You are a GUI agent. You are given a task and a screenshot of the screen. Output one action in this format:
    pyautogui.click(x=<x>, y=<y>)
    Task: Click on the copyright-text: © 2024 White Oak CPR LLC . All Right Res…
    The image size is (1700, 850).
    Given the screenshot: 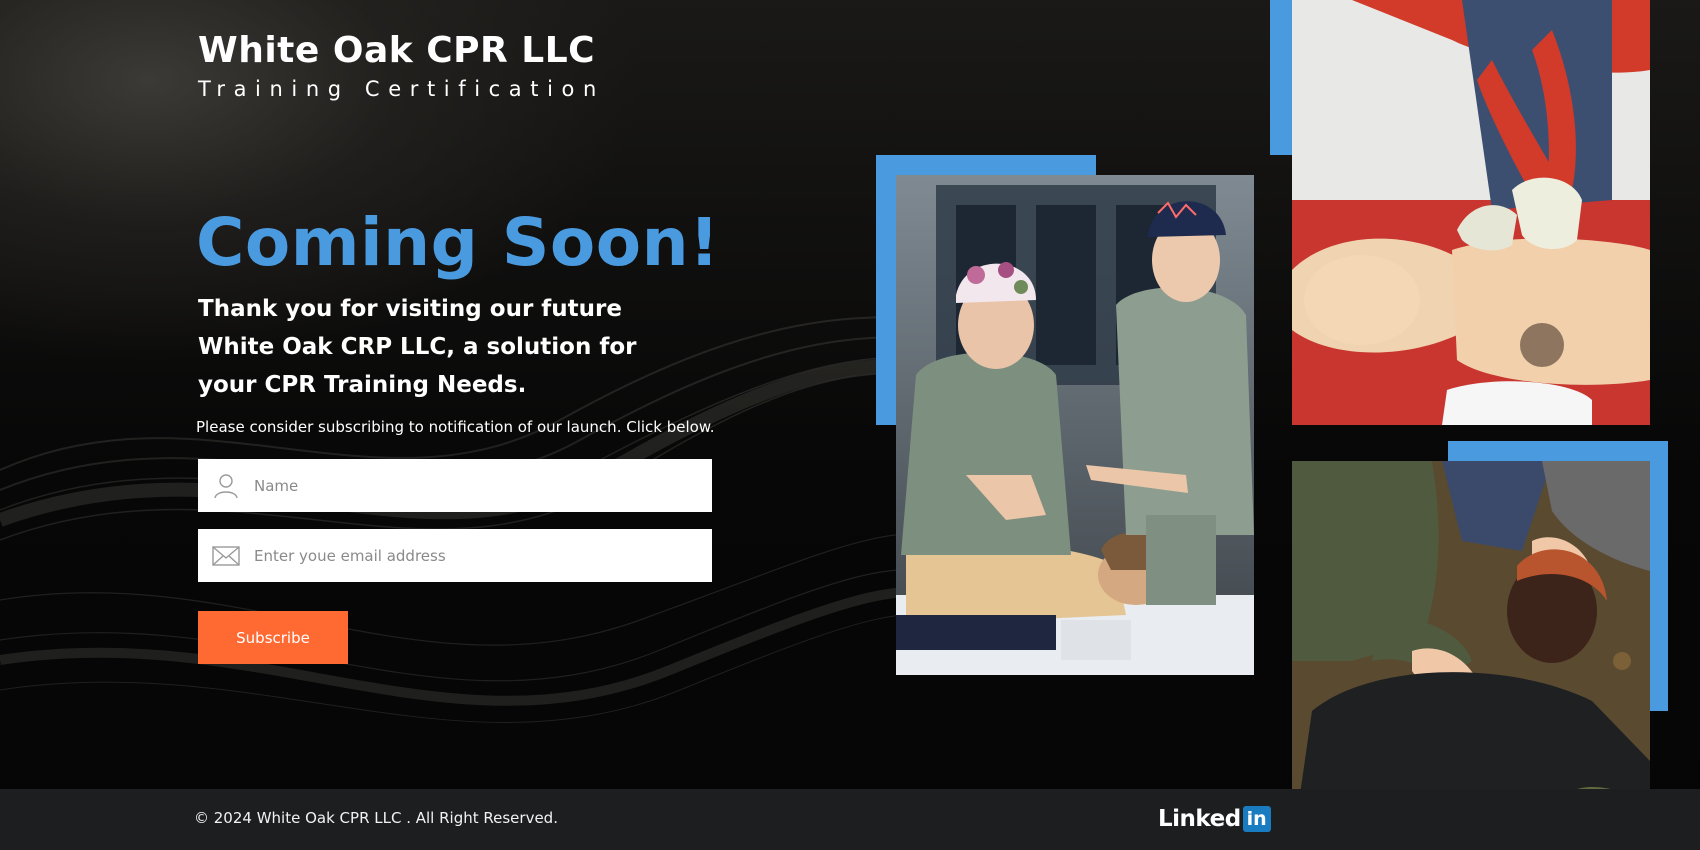 What is the action you would take?
    pyautogui.click(x=376, y=818)
    